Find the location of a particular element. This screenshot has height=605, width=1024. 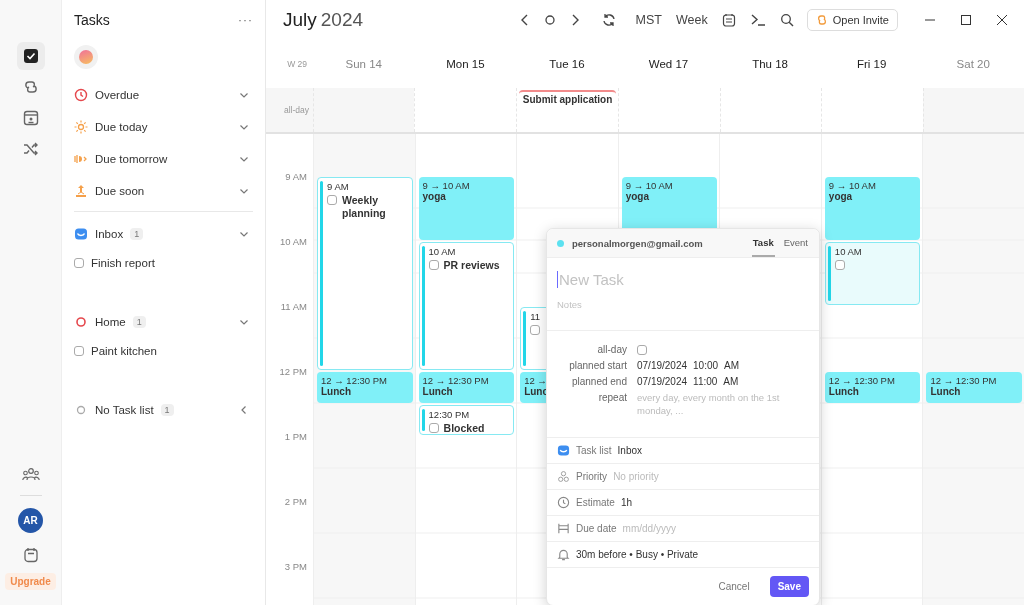

sunrise-icon is located at coordinates (81, 159).